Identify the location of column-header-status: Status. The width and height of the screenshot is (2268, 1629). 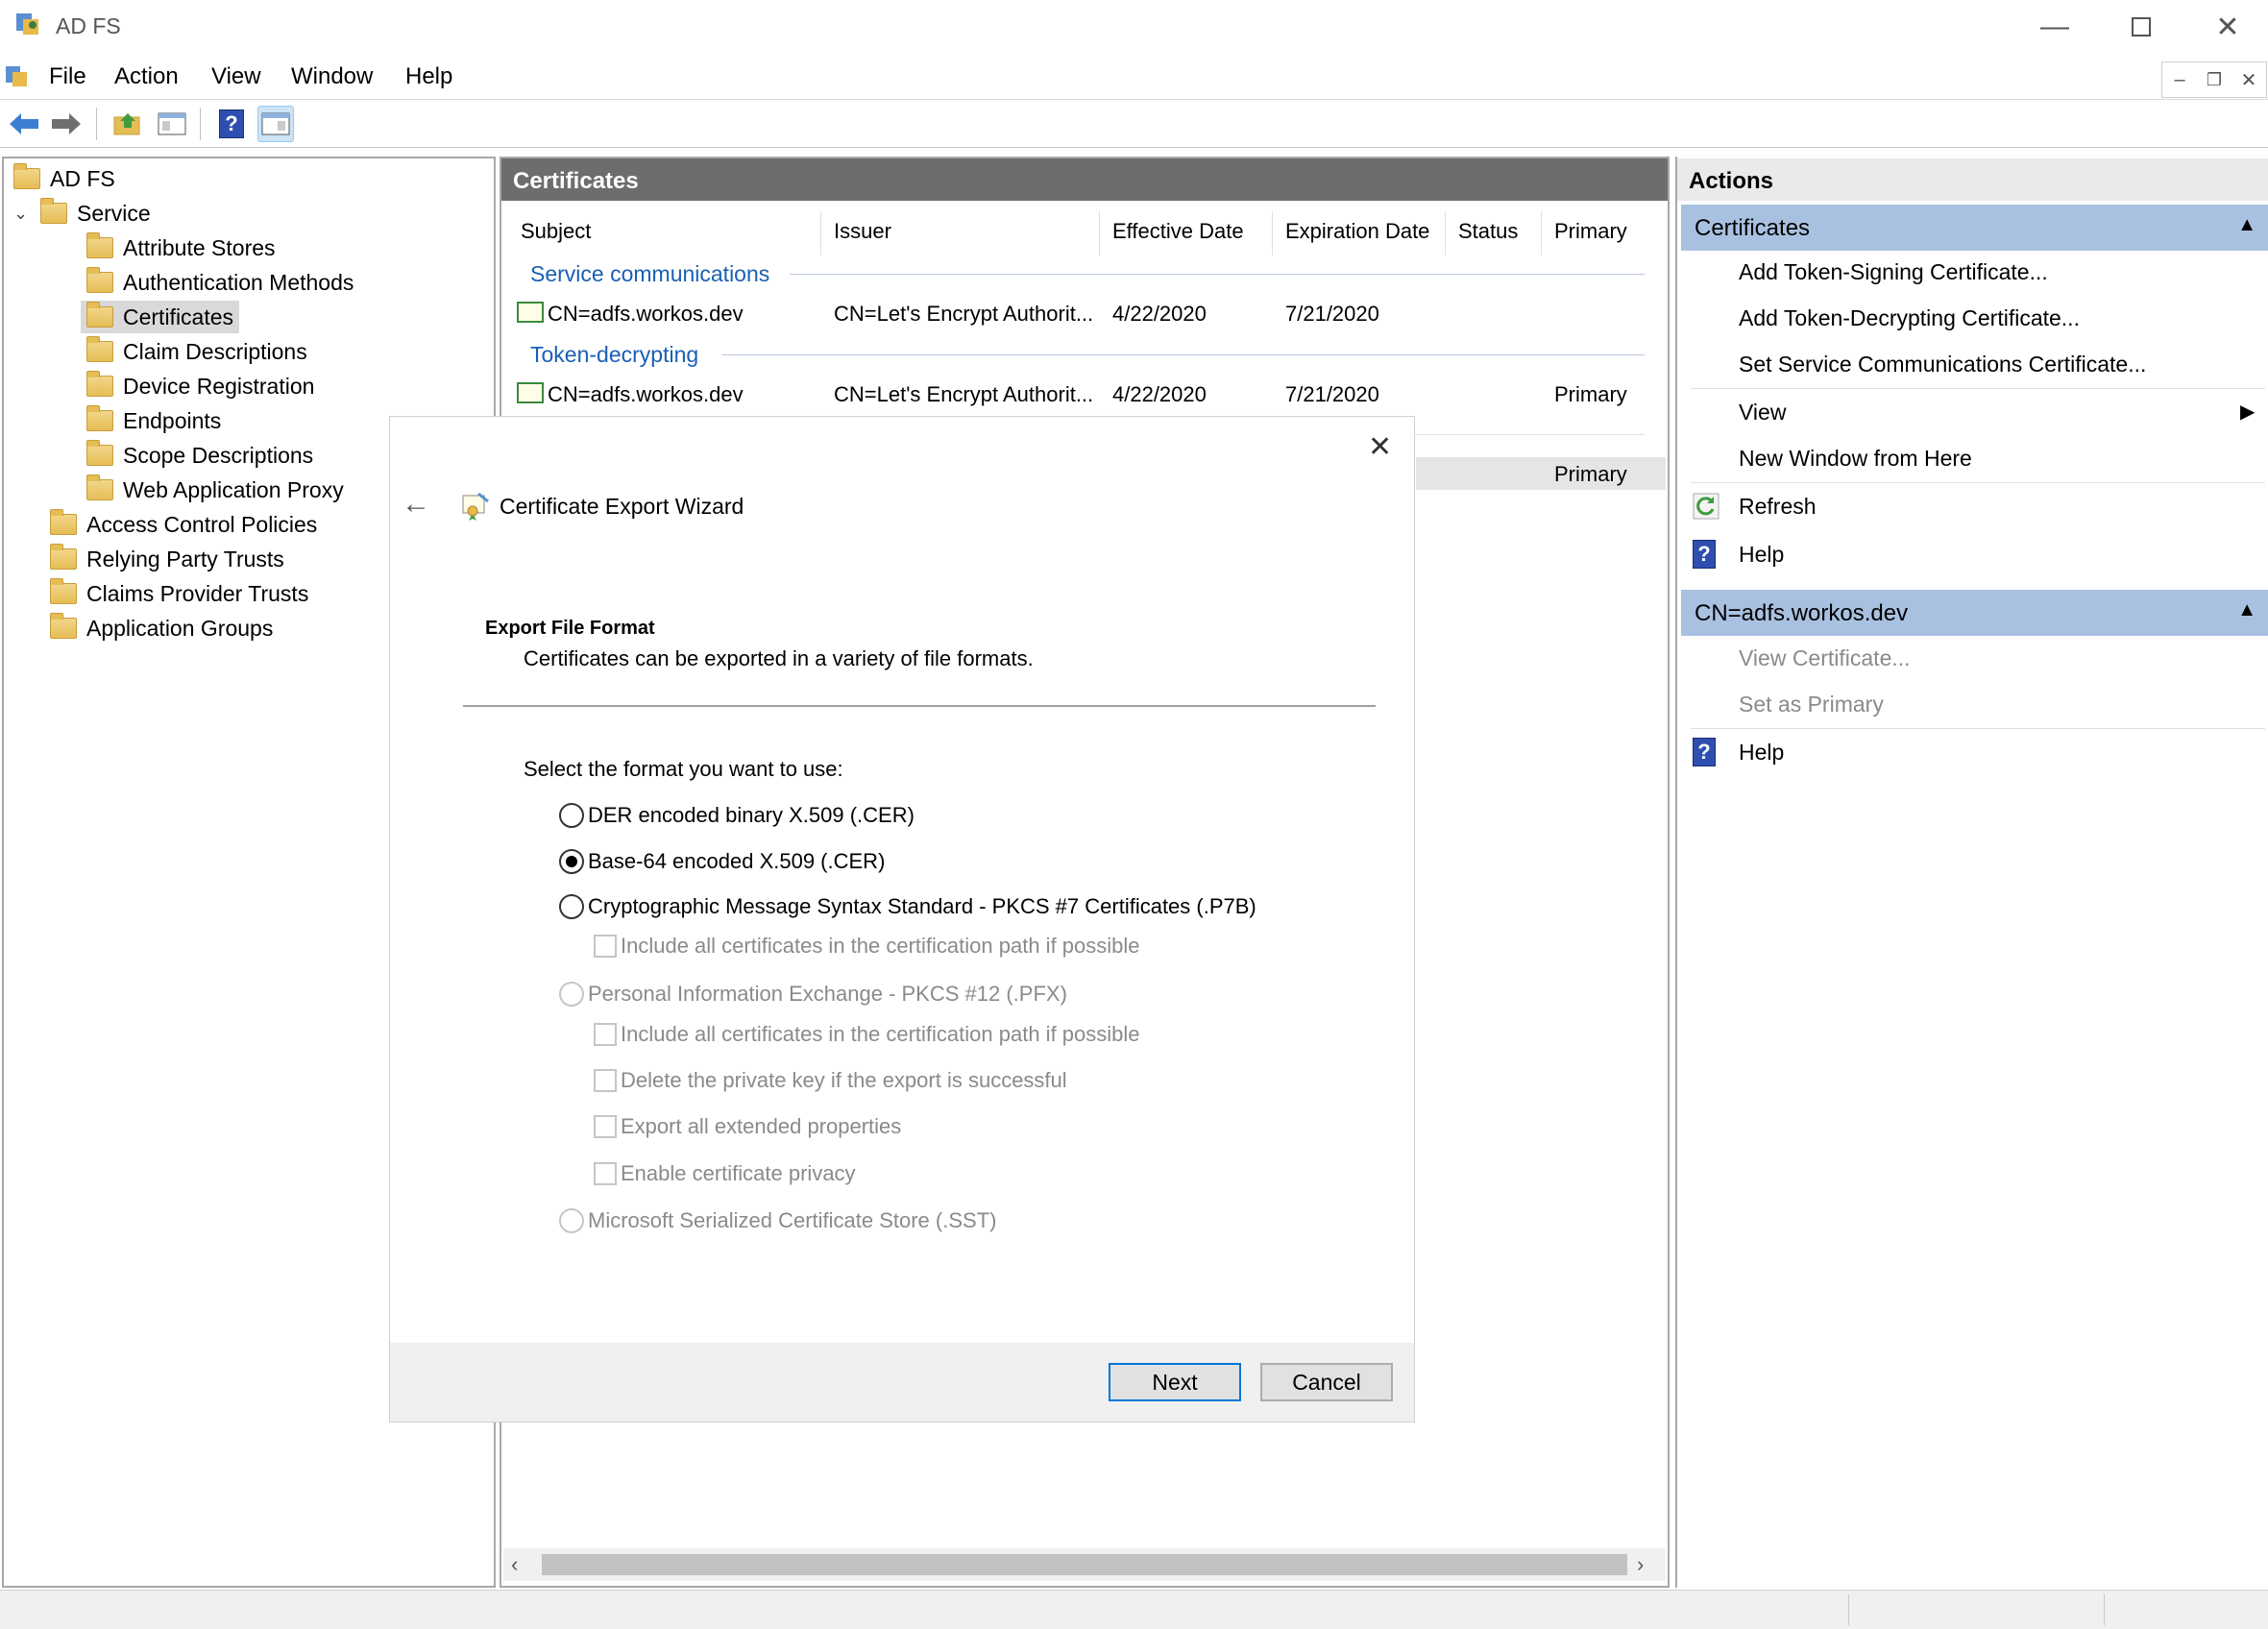
(1488, 231).